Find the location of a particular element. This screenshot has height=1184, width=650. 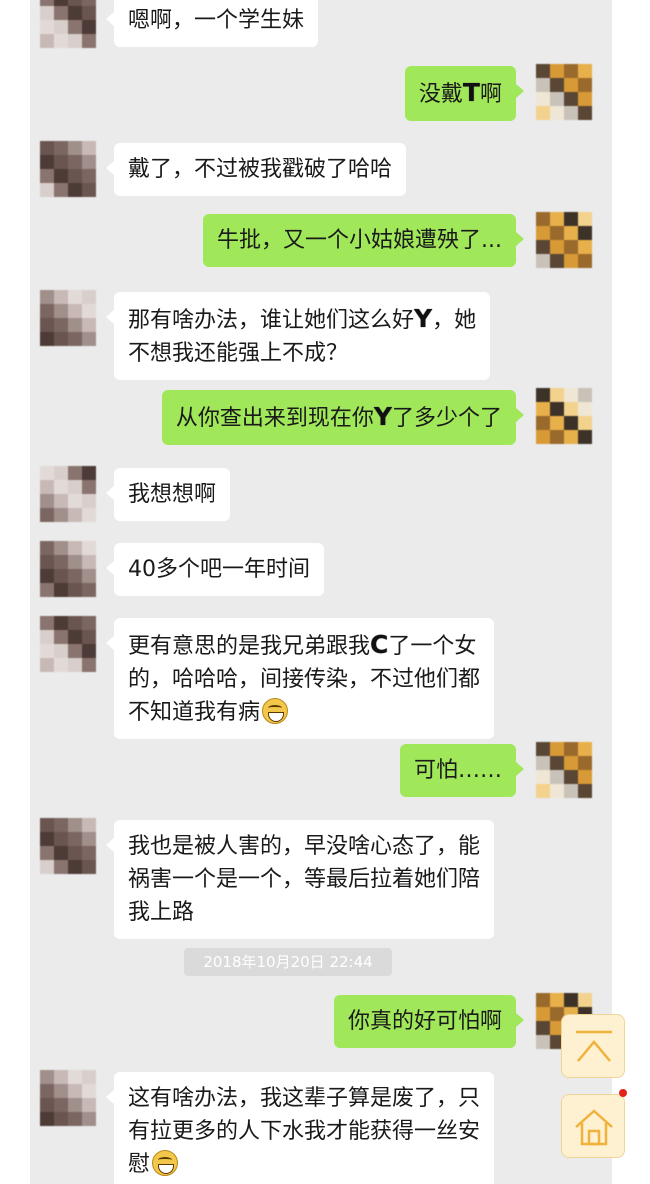

censored-letter: C is located at coordinates (379, 644).